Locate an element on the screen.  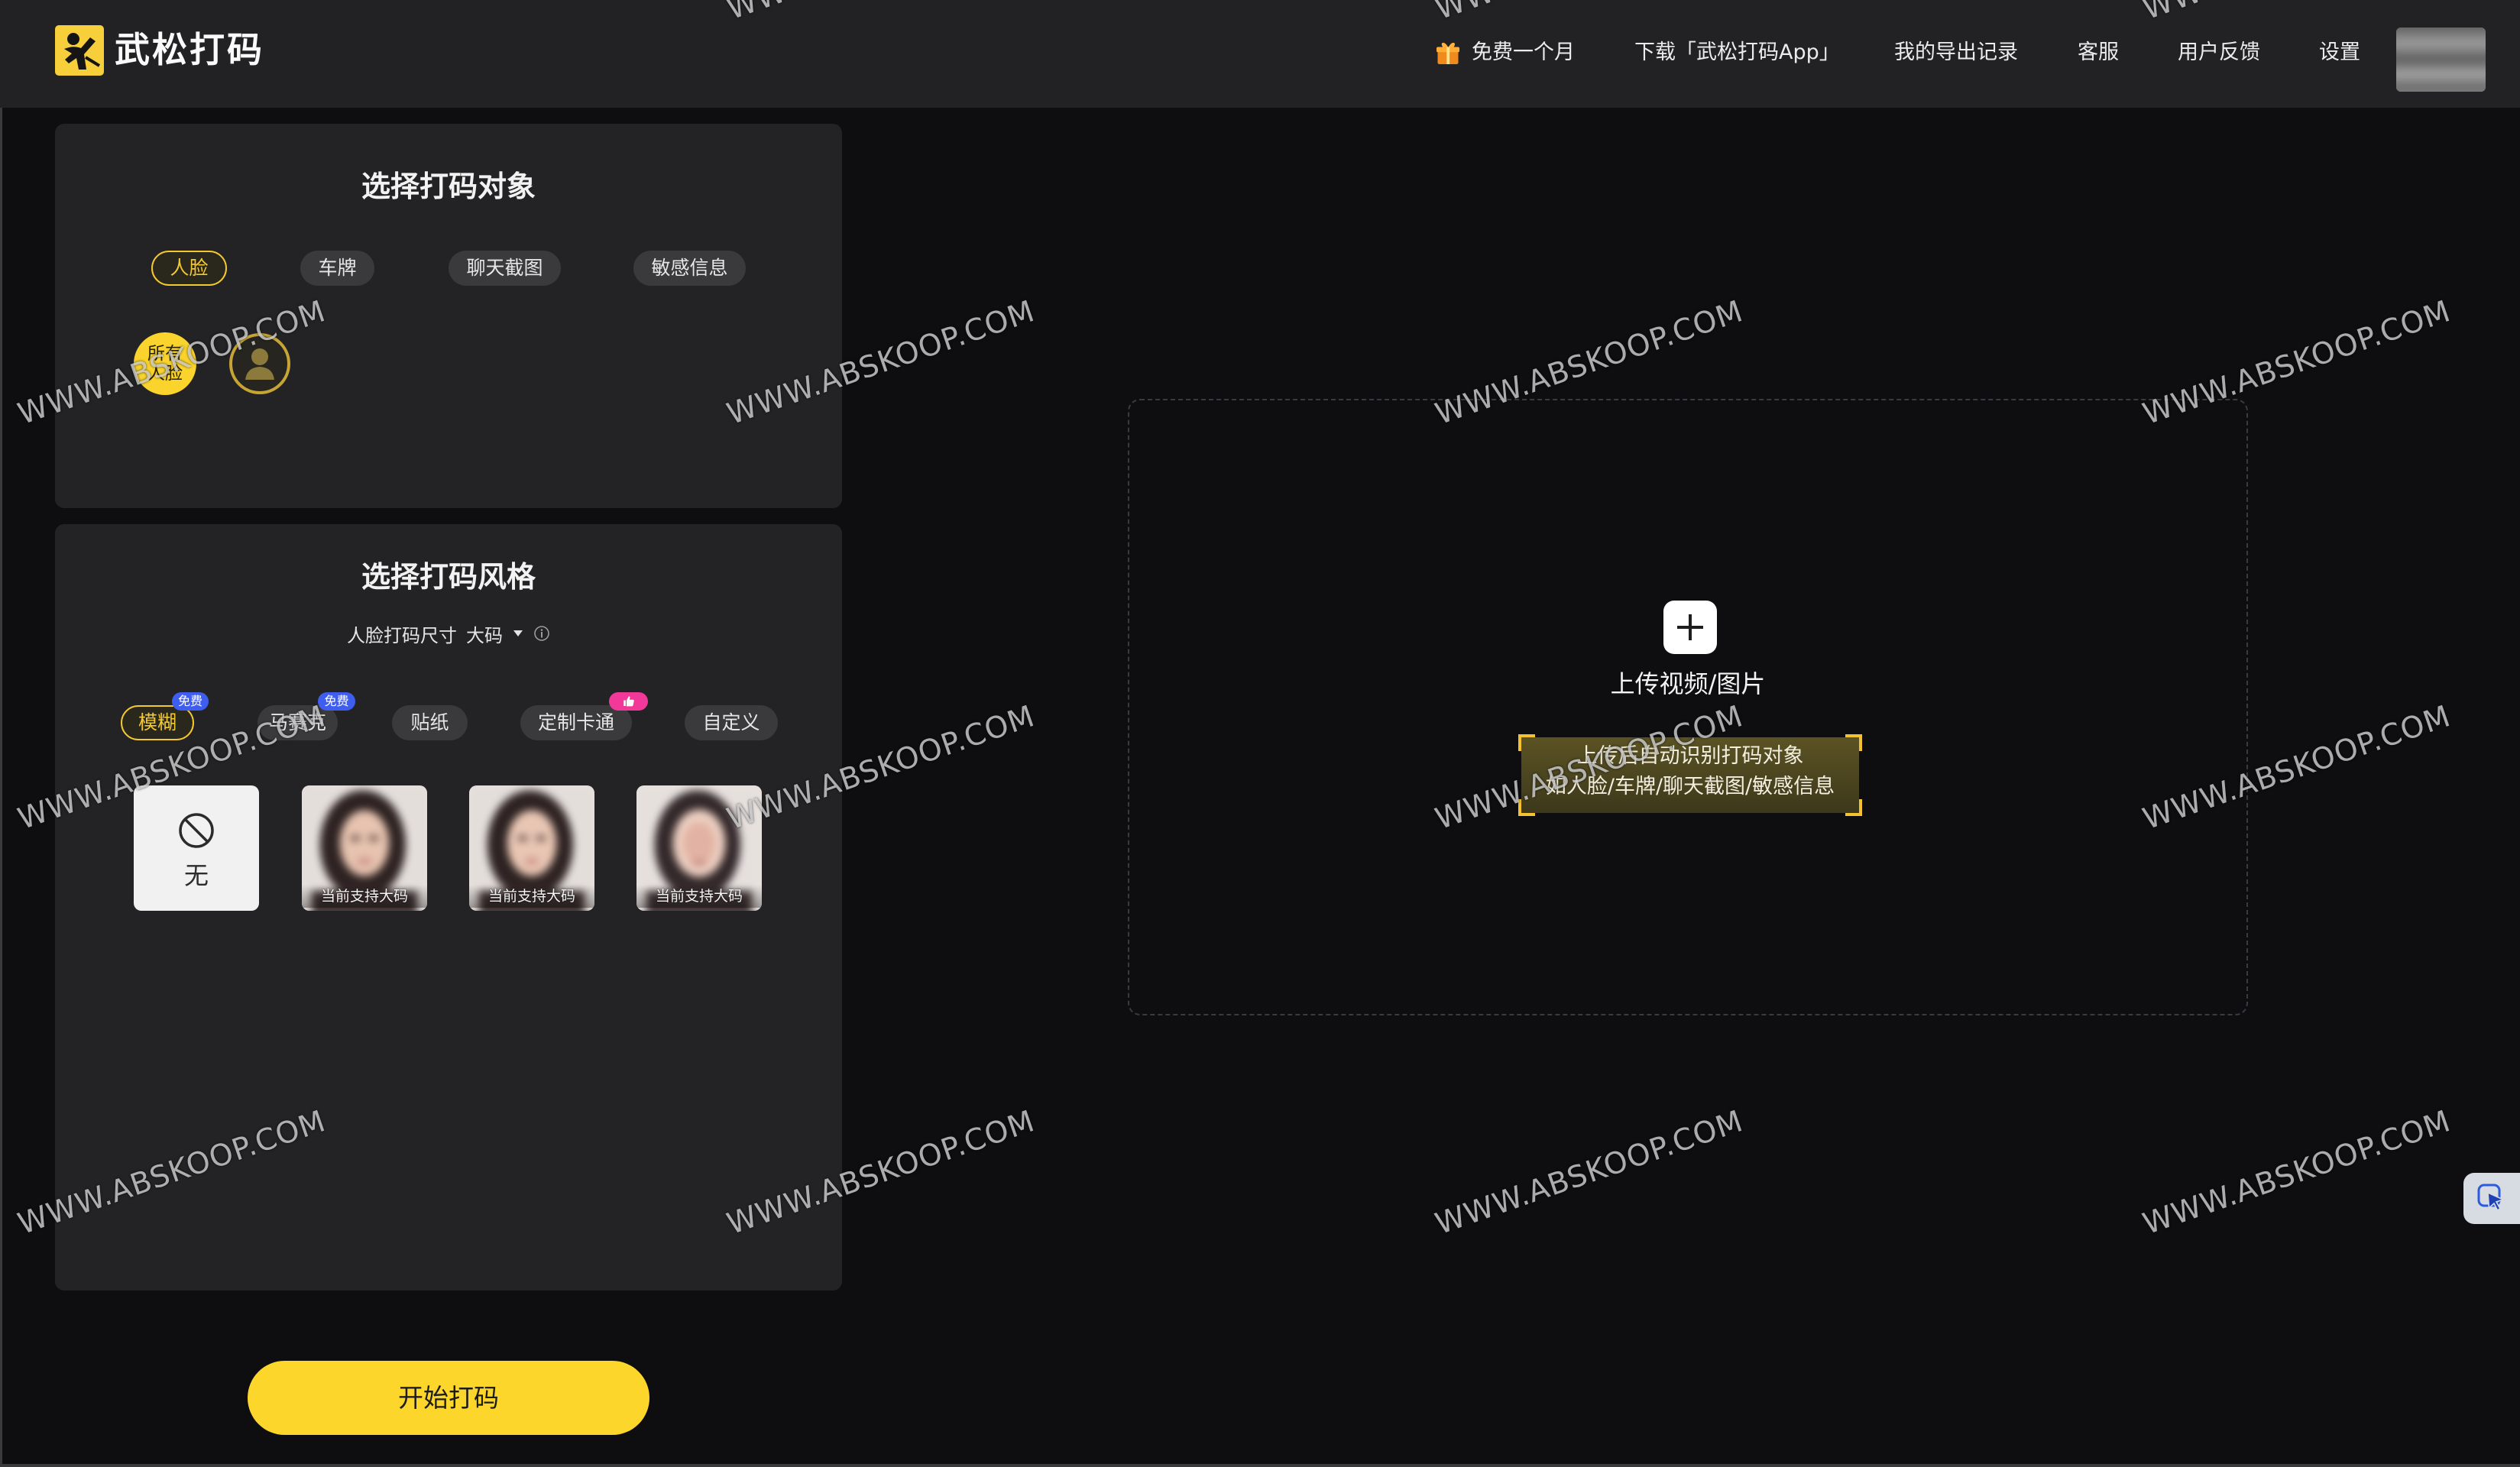
cursor-click-icon is located at coordinates (2491, 1198).